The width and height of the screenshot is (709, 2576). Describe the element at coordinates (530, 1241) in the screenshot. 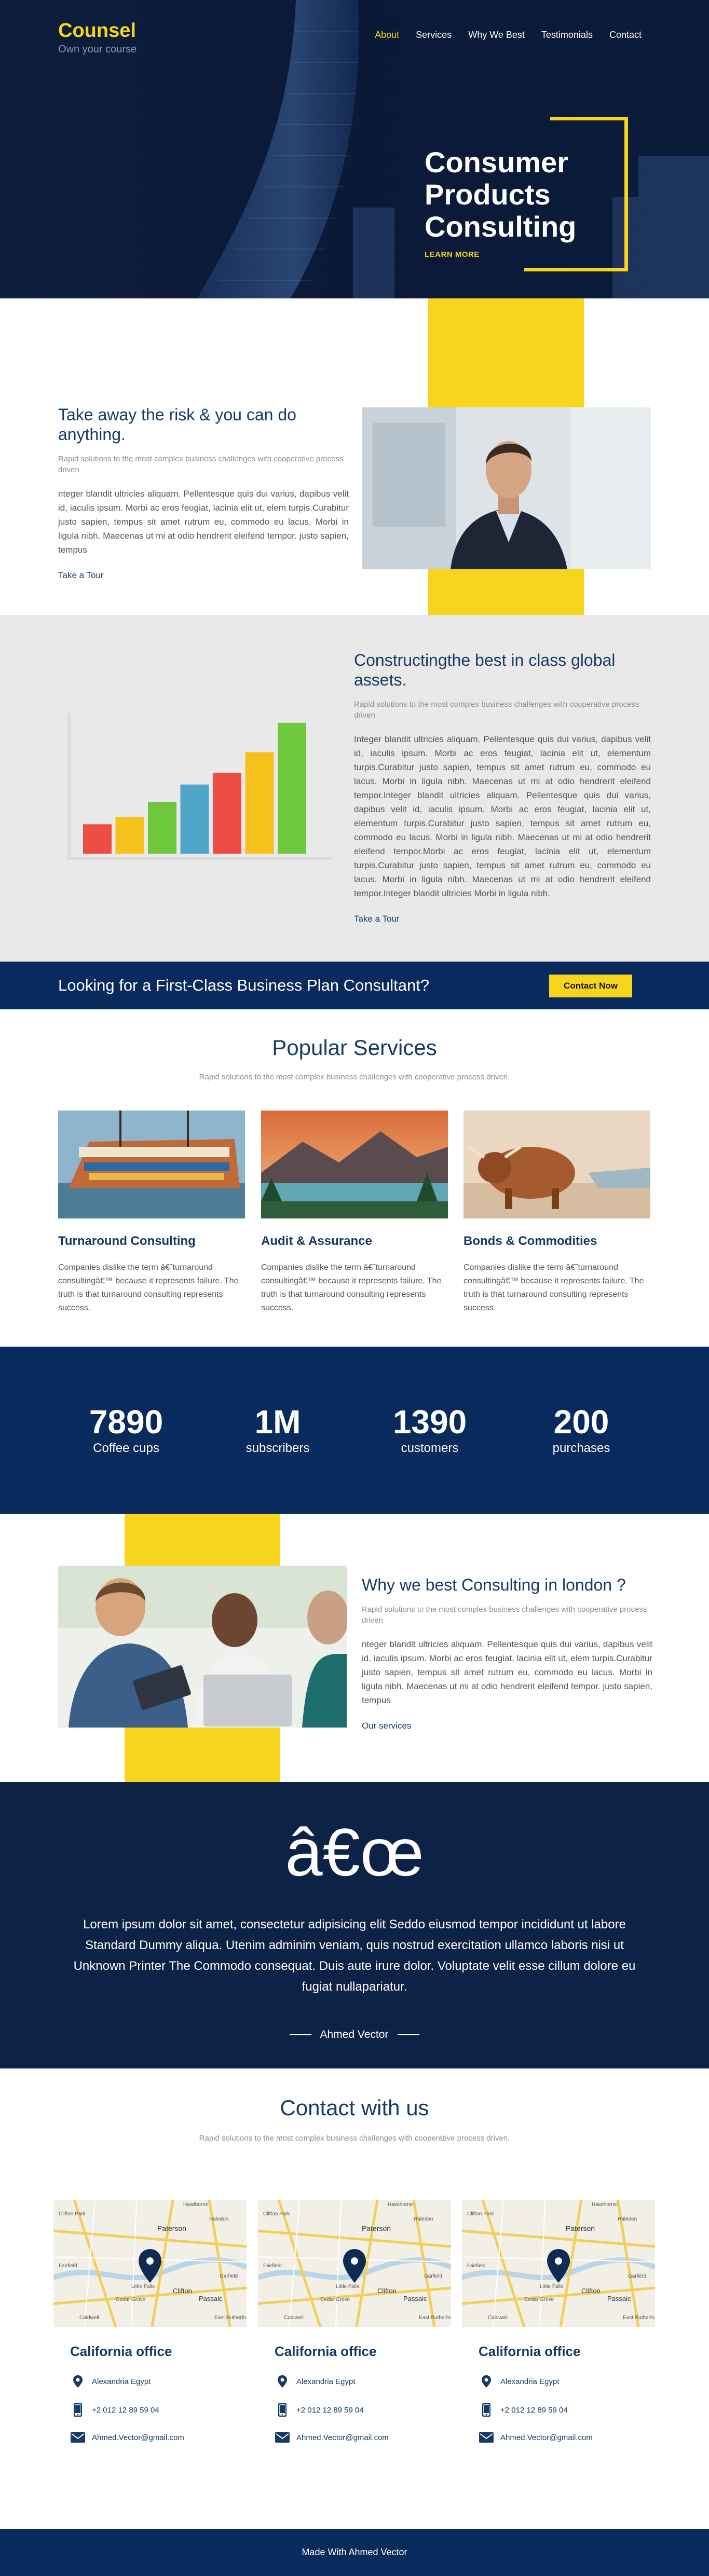

I see `service-title: Bonds & Commodities` at that location.